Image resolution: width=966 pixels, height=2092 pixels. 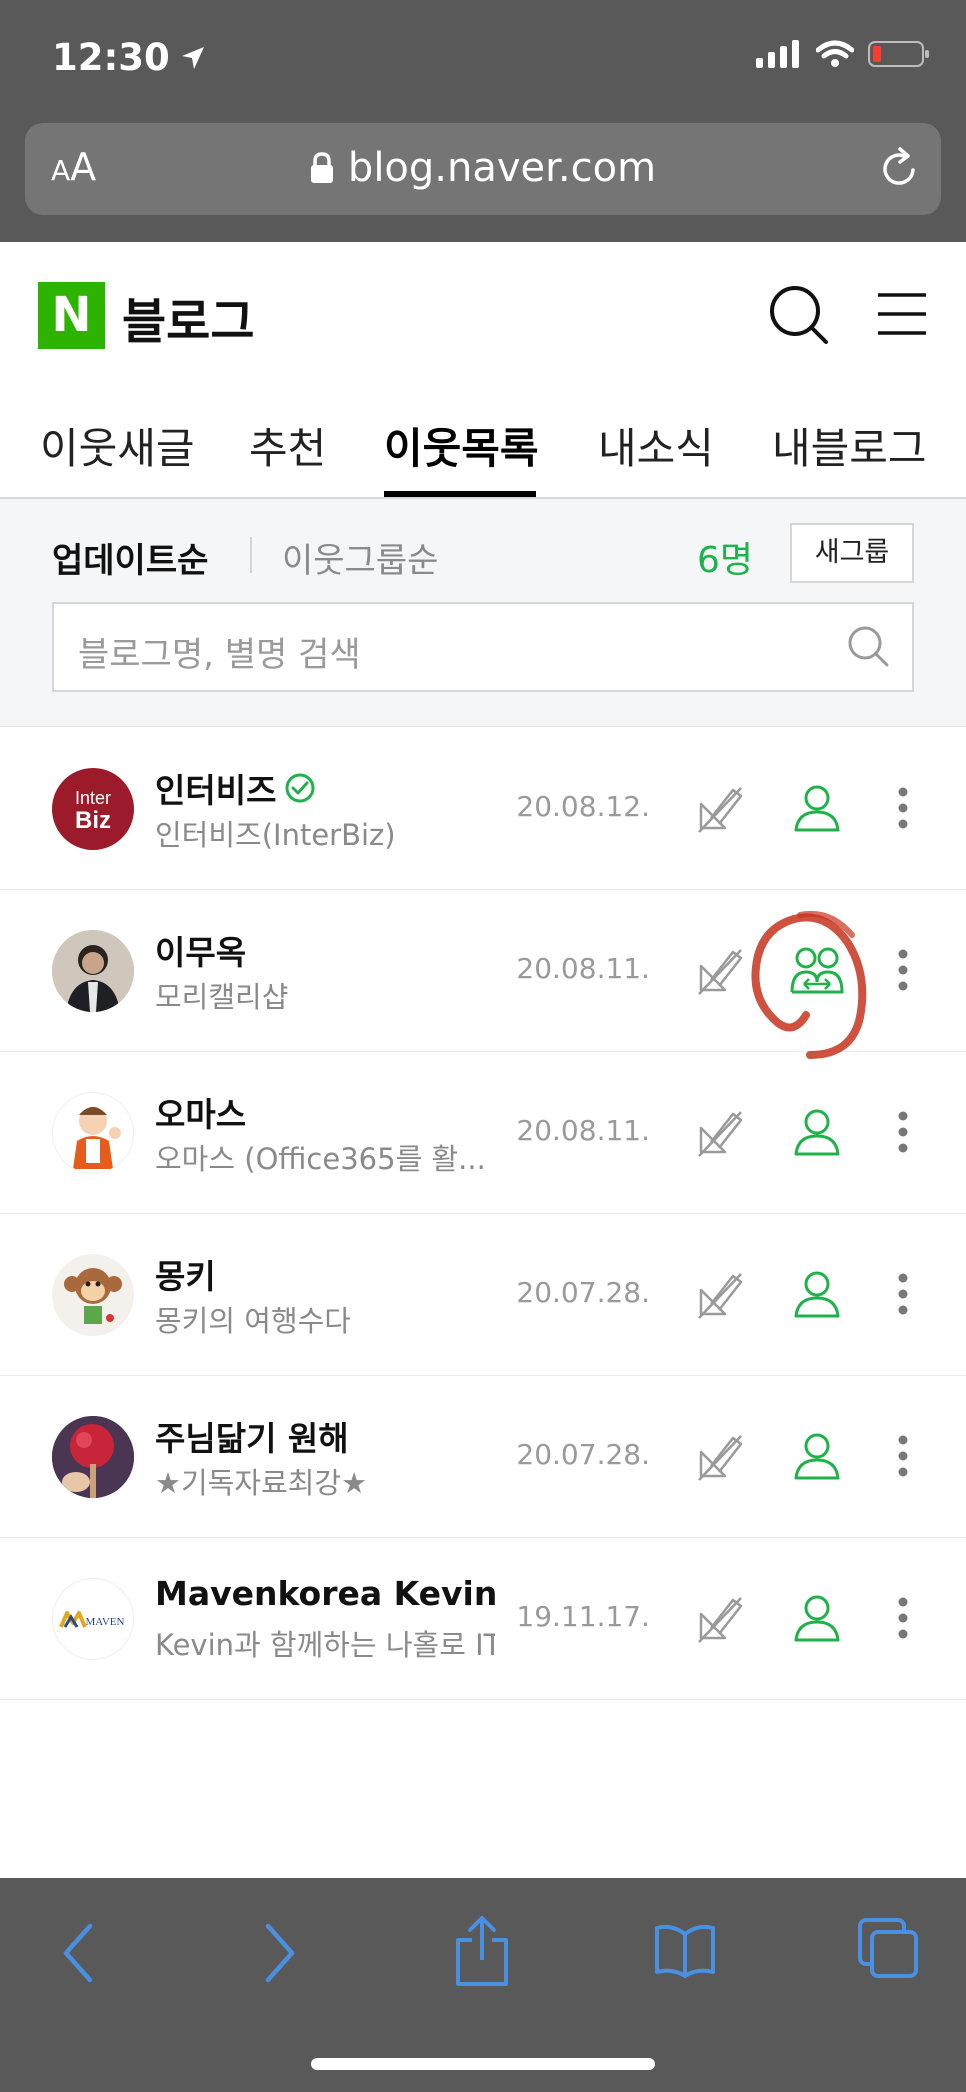 I want to click on browser-top-bar: 12:30 AA blog.naver.com, so click(x=483, y=121).